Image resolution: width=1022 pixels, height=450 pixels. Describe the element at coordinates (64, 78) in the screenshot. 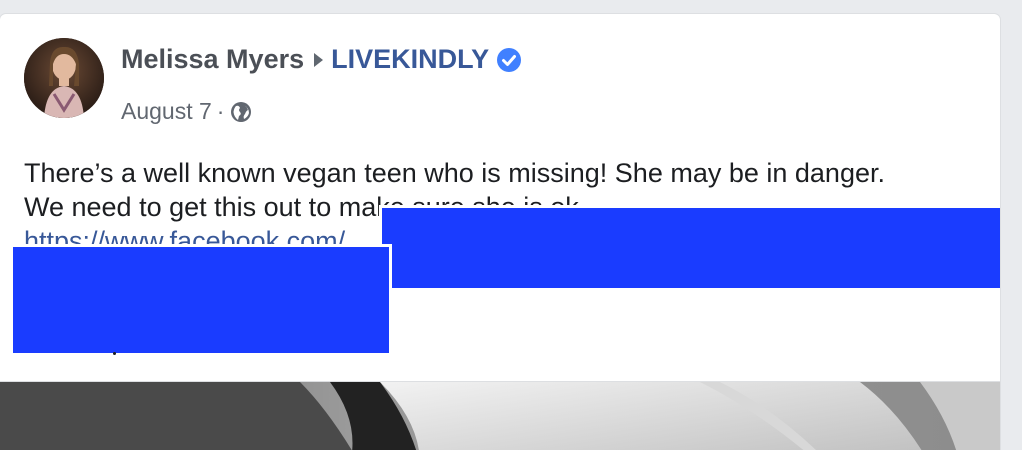

I see `author-avatar` at that location.